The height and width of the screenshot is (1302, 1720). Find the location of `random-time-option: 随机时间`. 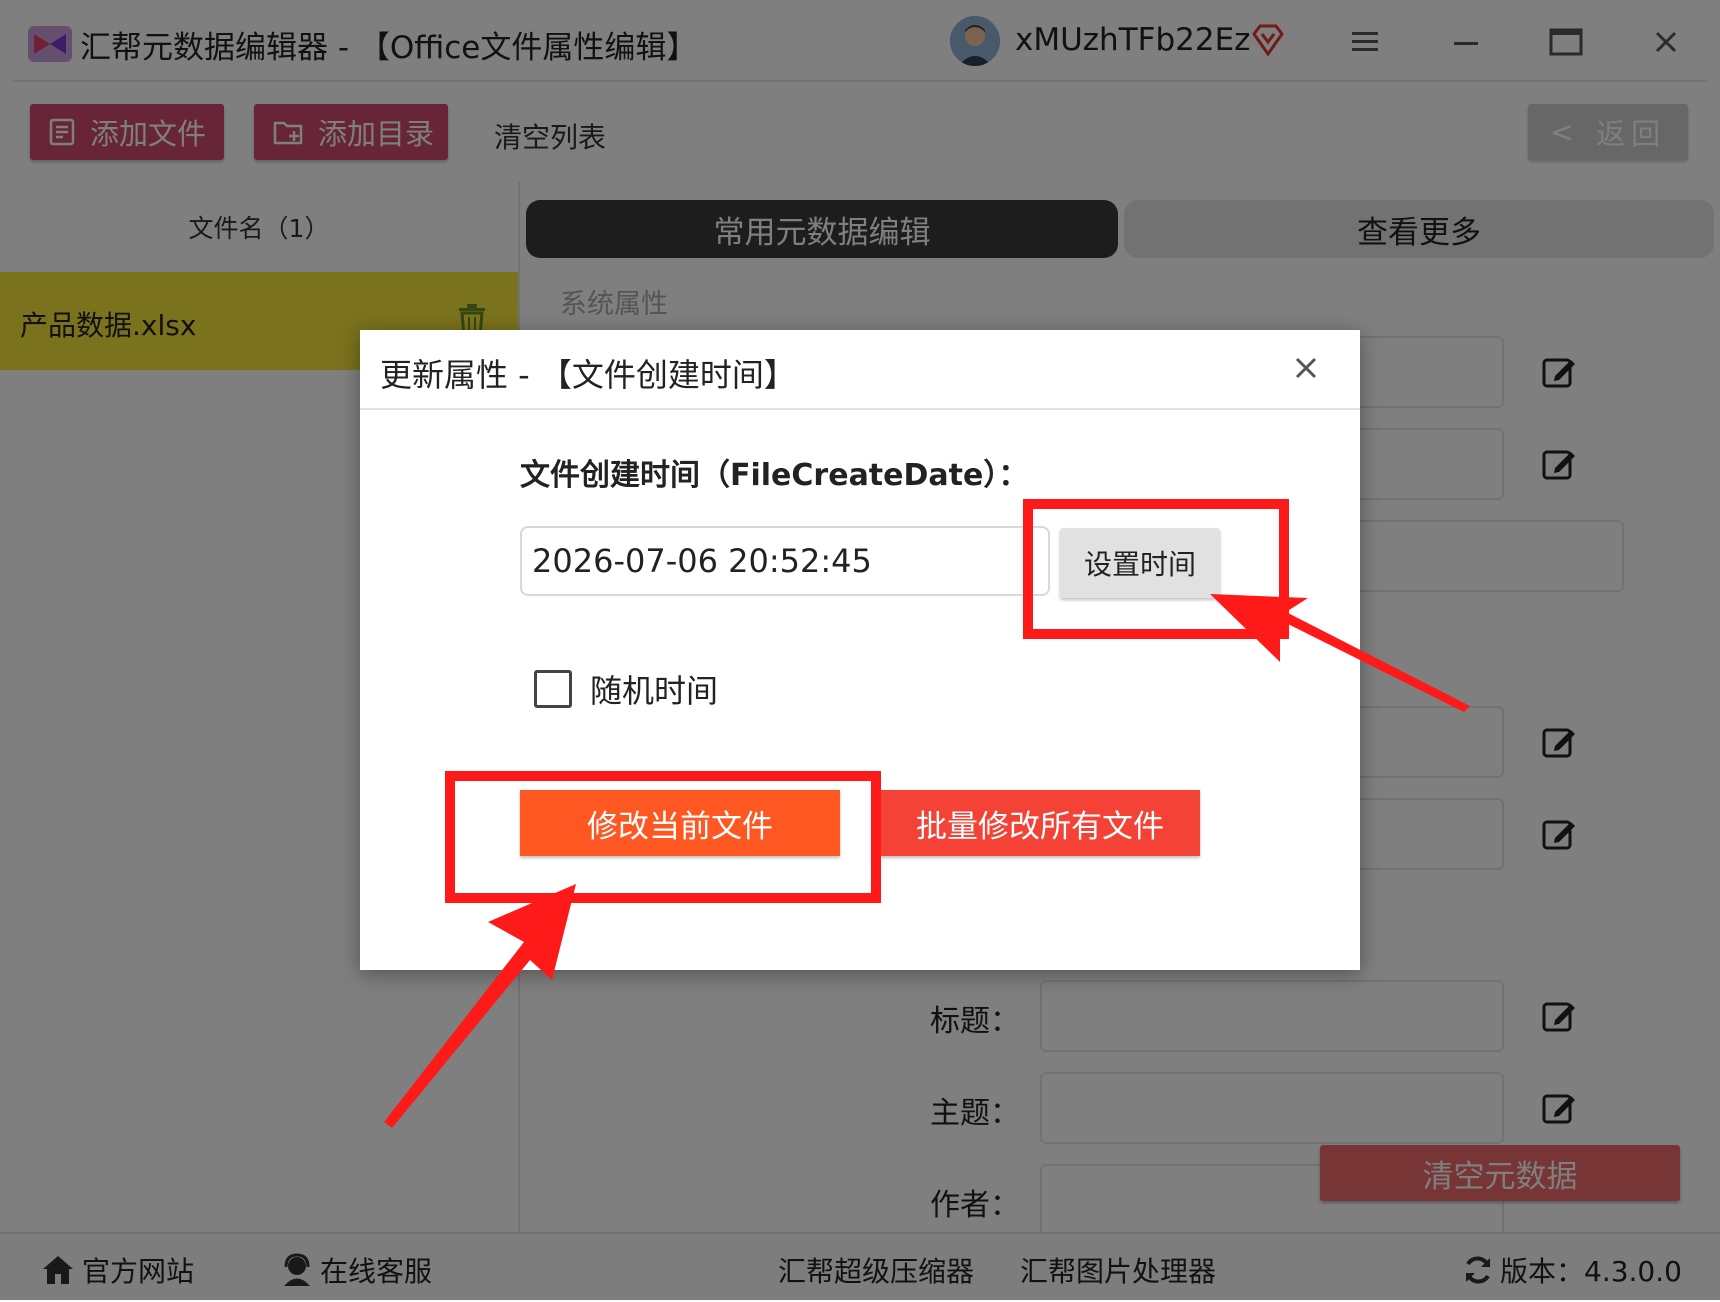

random-time-option: 随机时间 is located at coordinates (626, 689).